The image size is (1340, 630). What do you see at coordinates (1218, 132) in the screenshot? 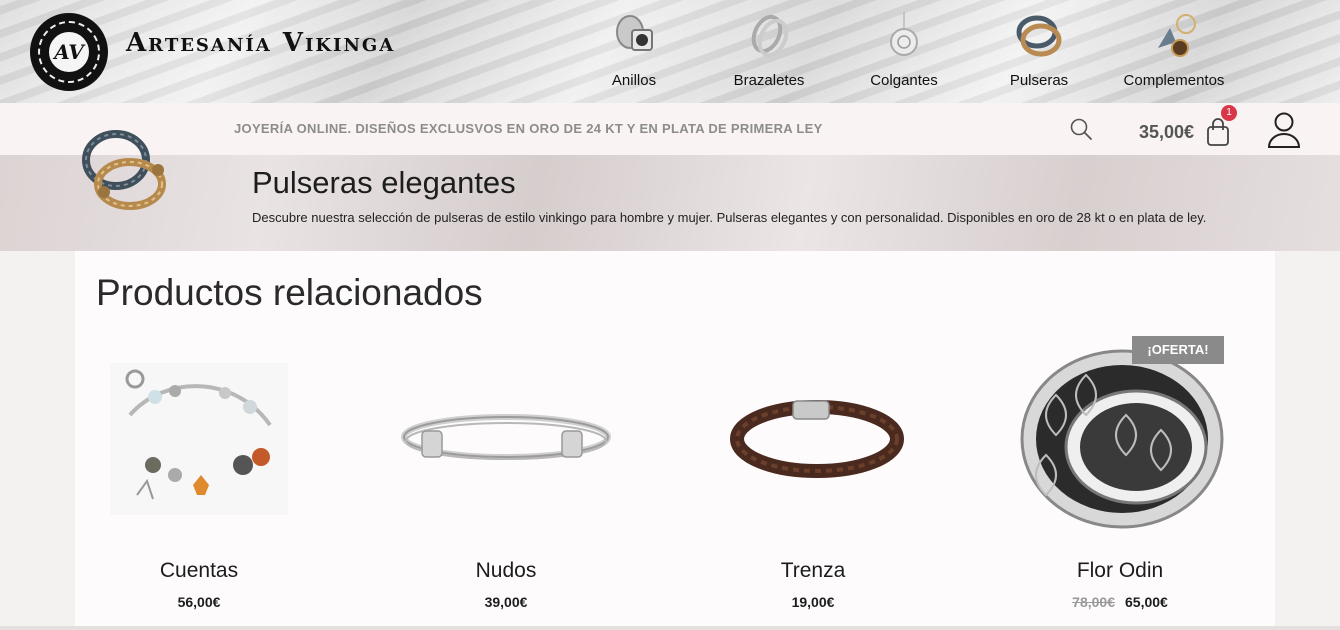
I see `shopping-bag-icon` at bounding box center [1218, 132].